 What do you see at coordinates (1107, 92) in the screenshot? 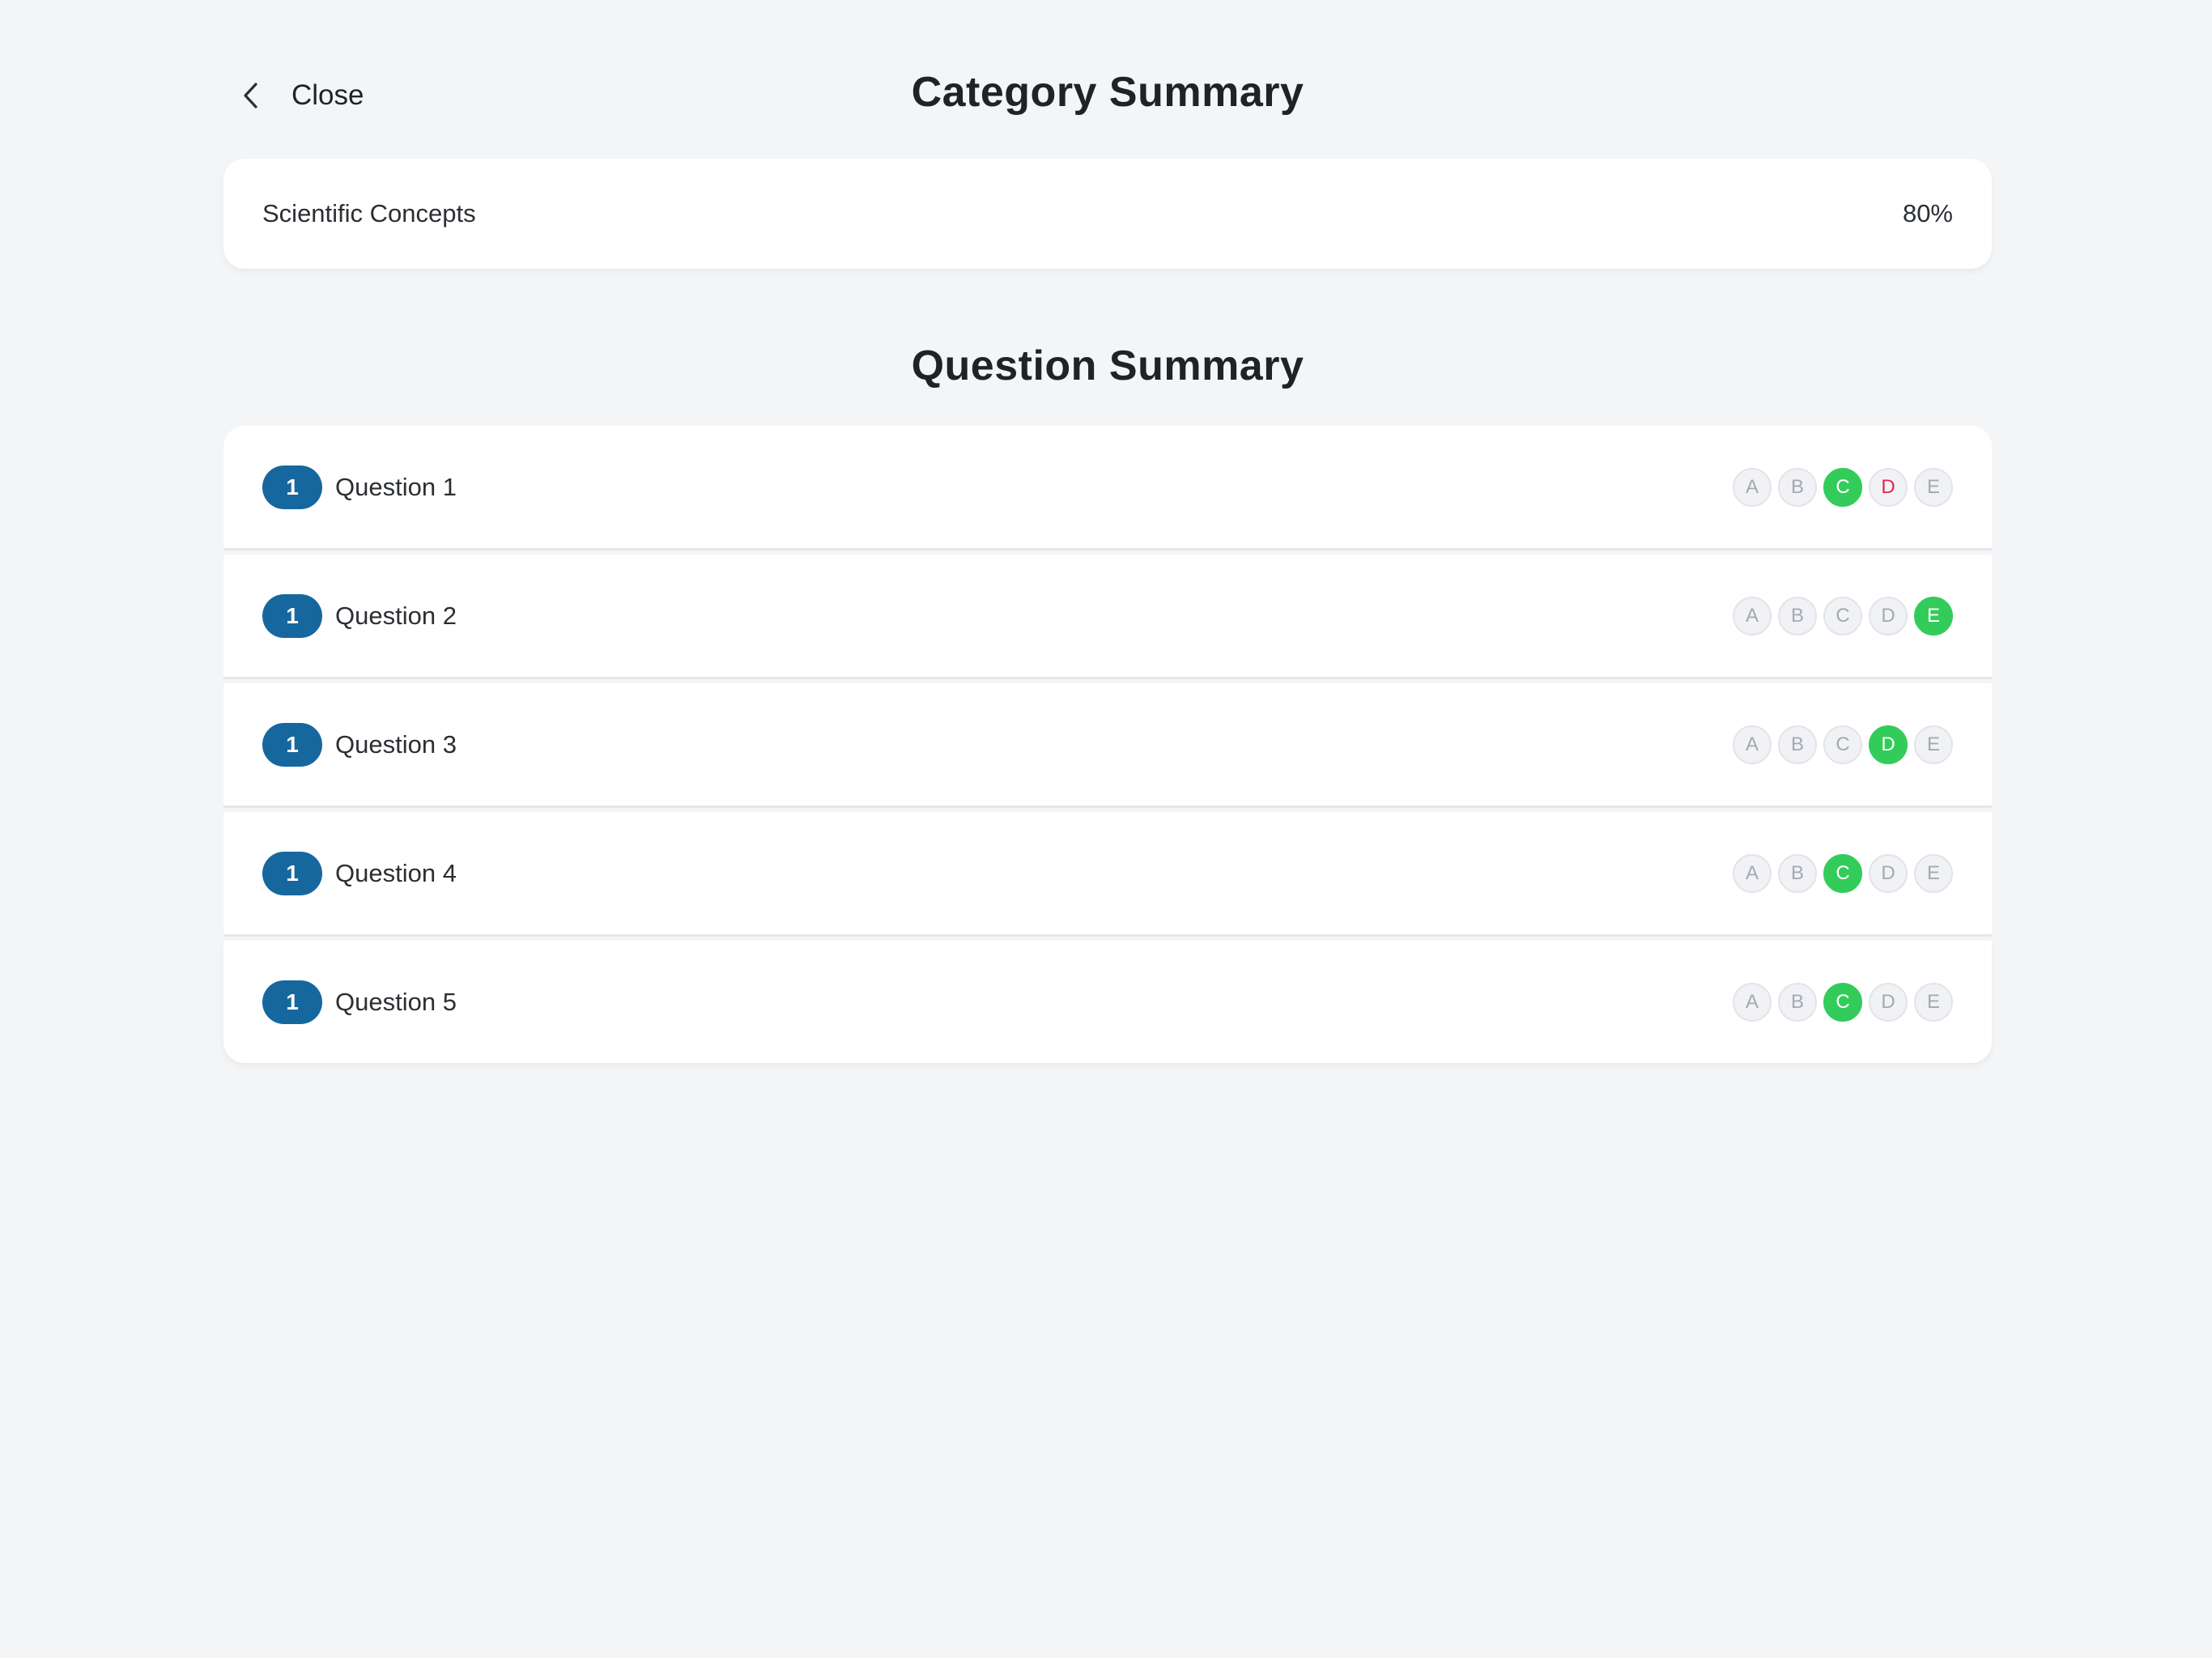
I see `page-title: Category Summary` at bounding box center [1107, 92].